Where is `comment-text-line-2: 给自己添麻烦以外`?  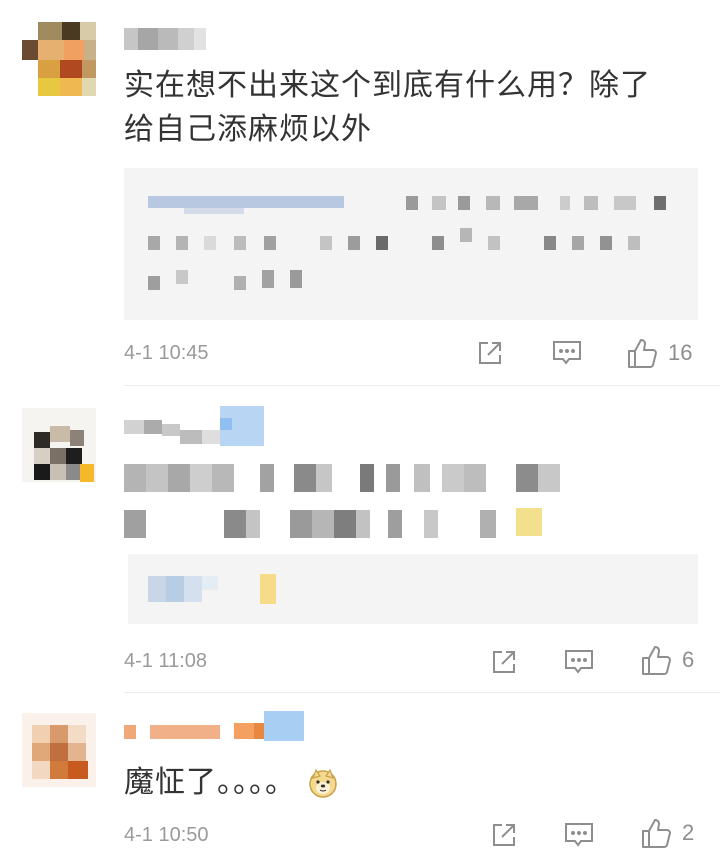 comment-text-line-2: 给自己添麻烦以外 is located at coordinates (248, 129).